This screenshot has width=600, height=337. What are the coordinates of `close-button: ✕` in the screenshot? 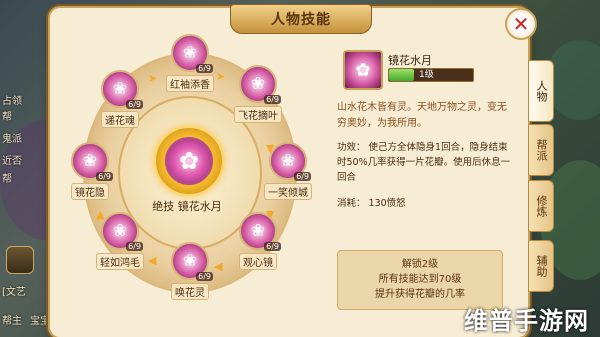 It's located at (521, 24).